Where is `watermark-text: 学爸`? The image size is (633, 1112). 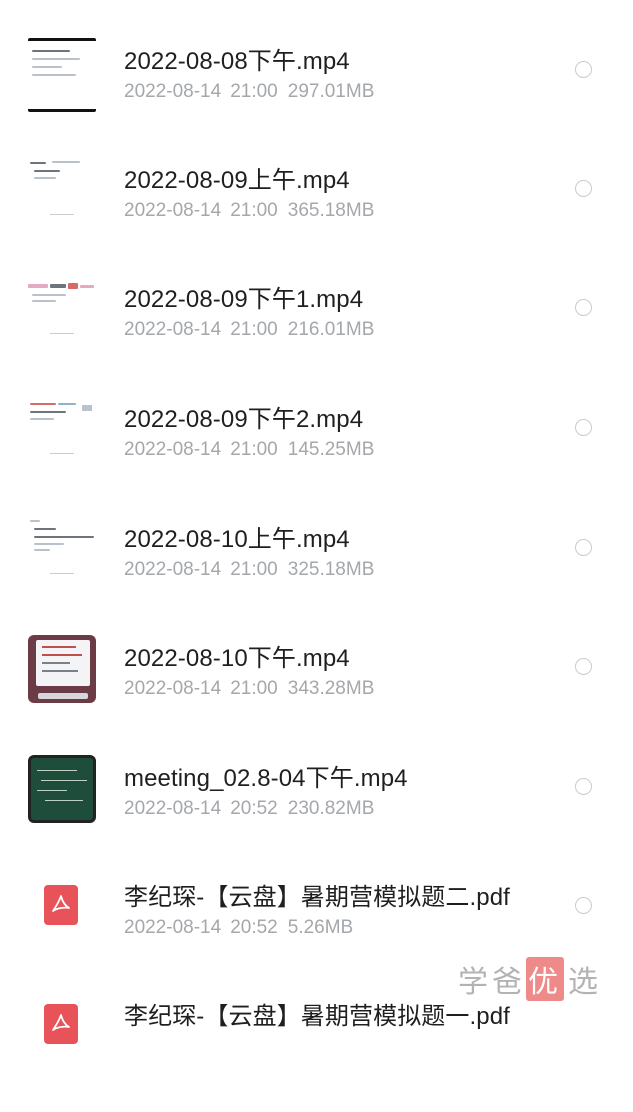 watermark-text: 学爸 is located at coordinates (492, 982).